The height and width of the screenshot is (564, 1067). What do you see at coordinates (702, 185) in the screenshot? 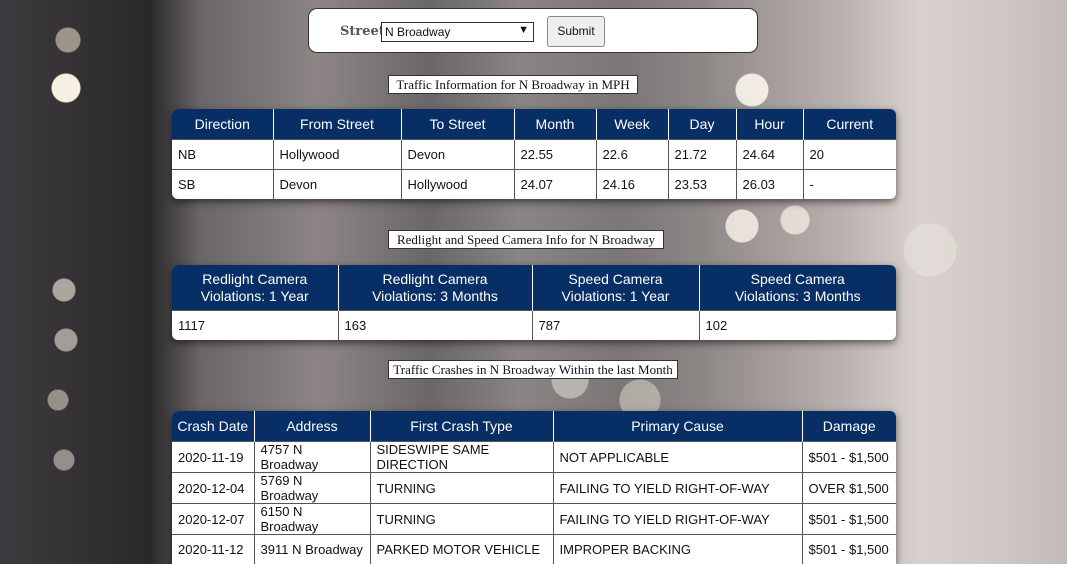
I see `cell-day: 23.53` at bounding box center [702, 185].